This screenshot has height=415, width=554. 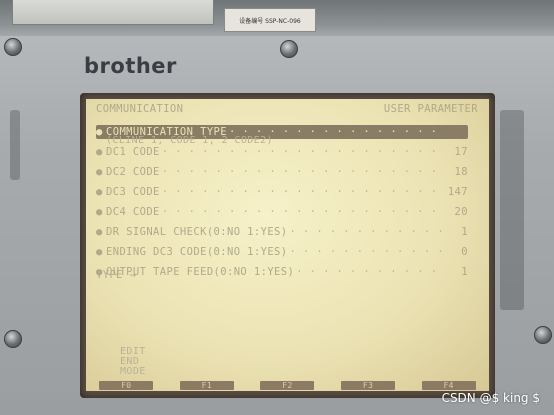 I want to click on menu-item-value: 17, so click(x=457, y=152).